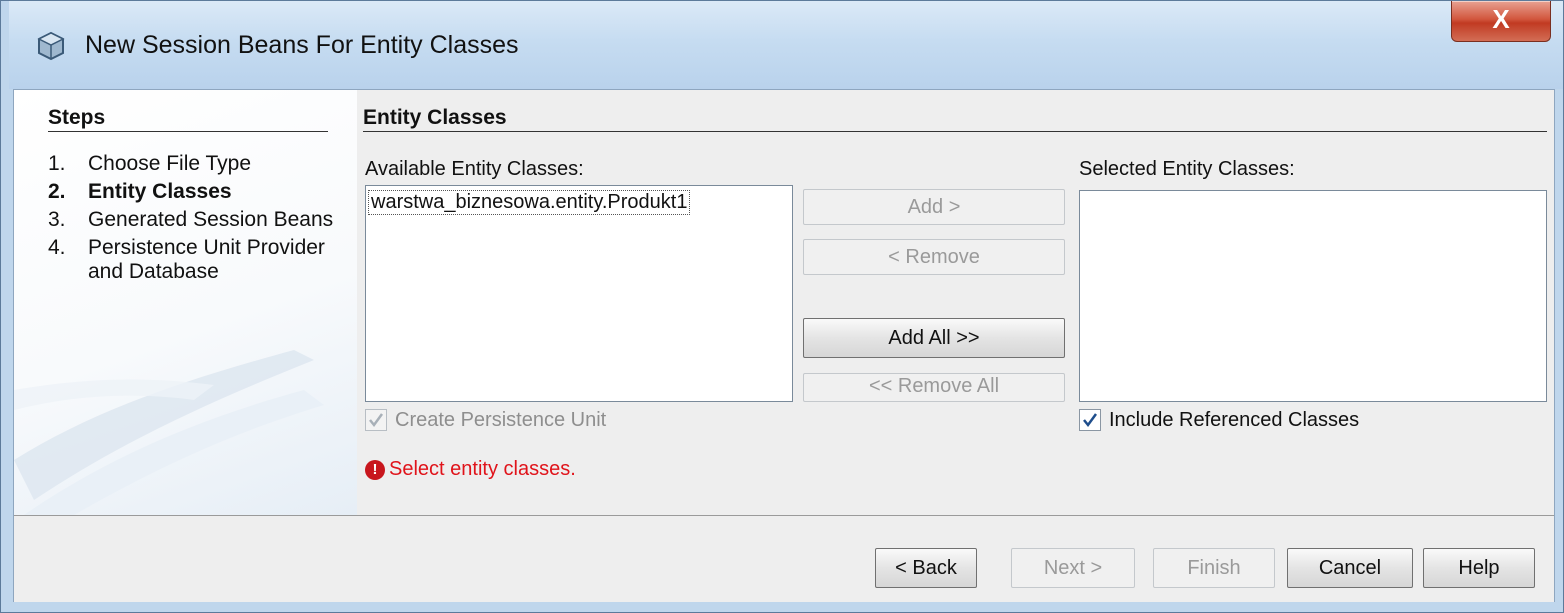  Describe the element at coordinates (1501, 21) in the screenshot. I see `close-button: X` at that location.